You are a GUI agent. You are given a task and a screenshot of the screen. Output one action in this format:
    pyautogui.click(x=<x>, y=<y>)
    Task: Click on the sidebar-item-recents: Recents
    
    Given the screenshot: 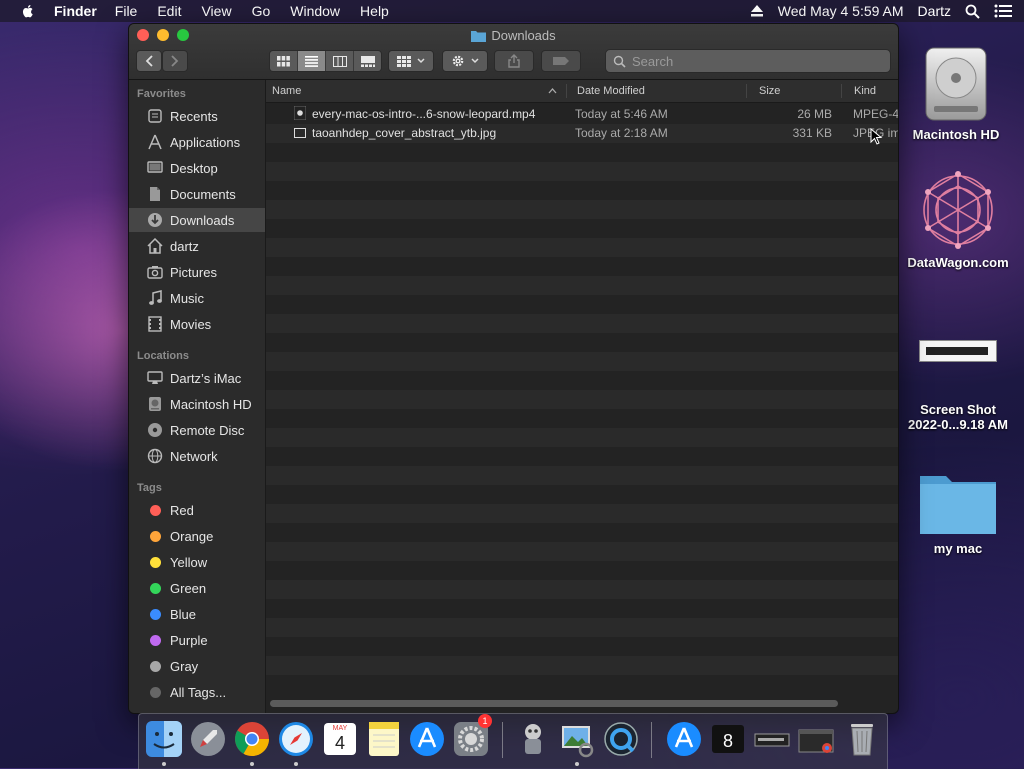 What is the action you would take?
    pyautogui.click(x=197, y=116)
    